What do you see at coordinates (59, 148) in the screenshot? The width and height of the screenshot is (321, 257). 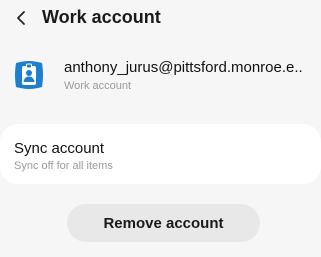 I see `sync-account-title: Sync account` at bounding box center [59, 148].